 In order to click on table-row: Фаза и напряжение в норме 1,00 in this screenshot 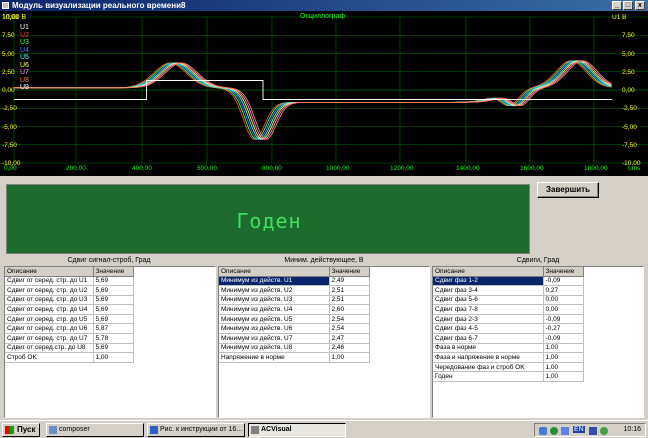, I will do `click(508, 357)`.